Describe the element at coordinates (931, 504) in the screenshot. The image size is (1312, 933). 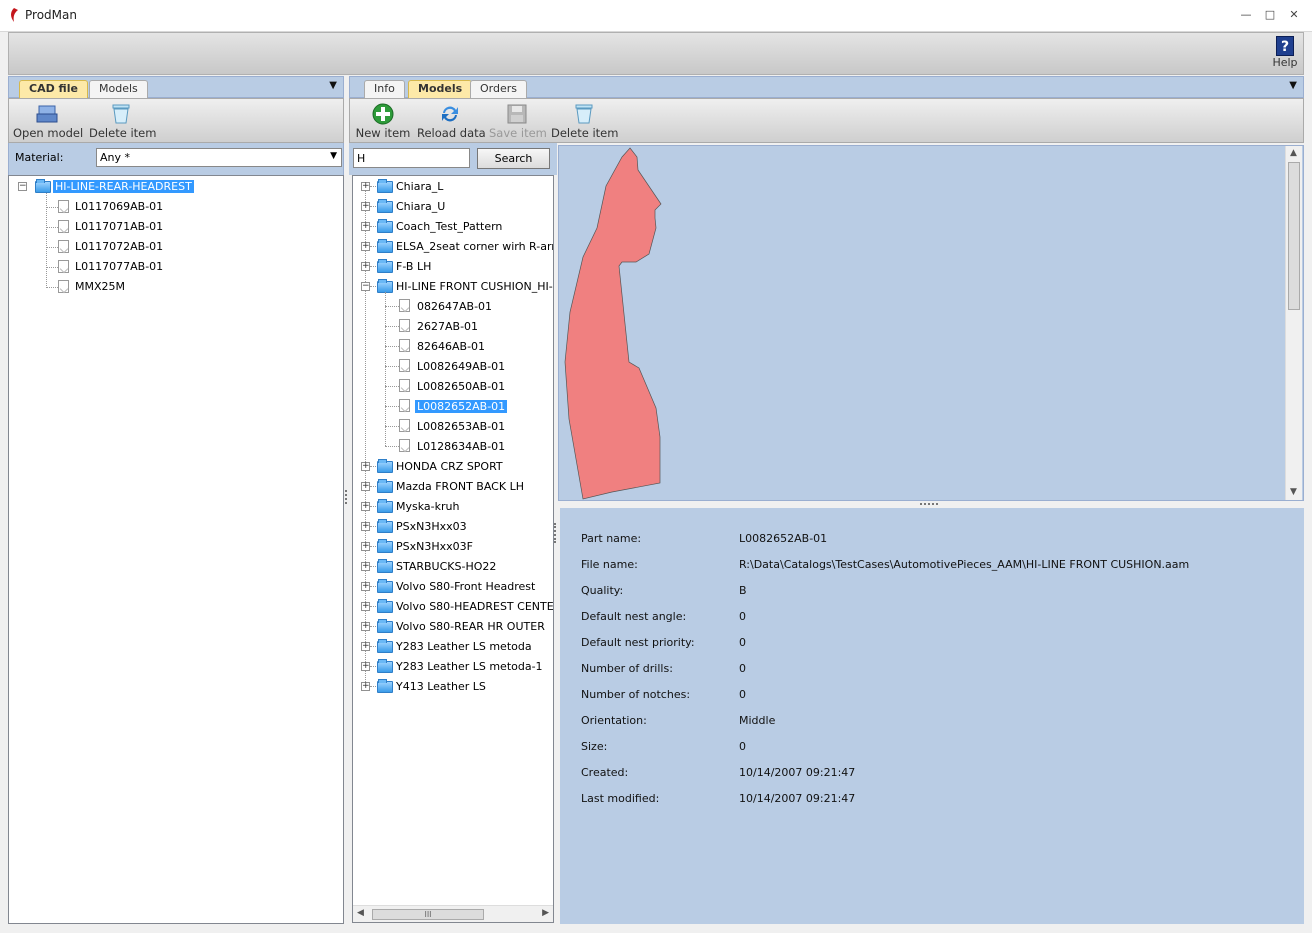
I see `horizontal-splitter` at that location.